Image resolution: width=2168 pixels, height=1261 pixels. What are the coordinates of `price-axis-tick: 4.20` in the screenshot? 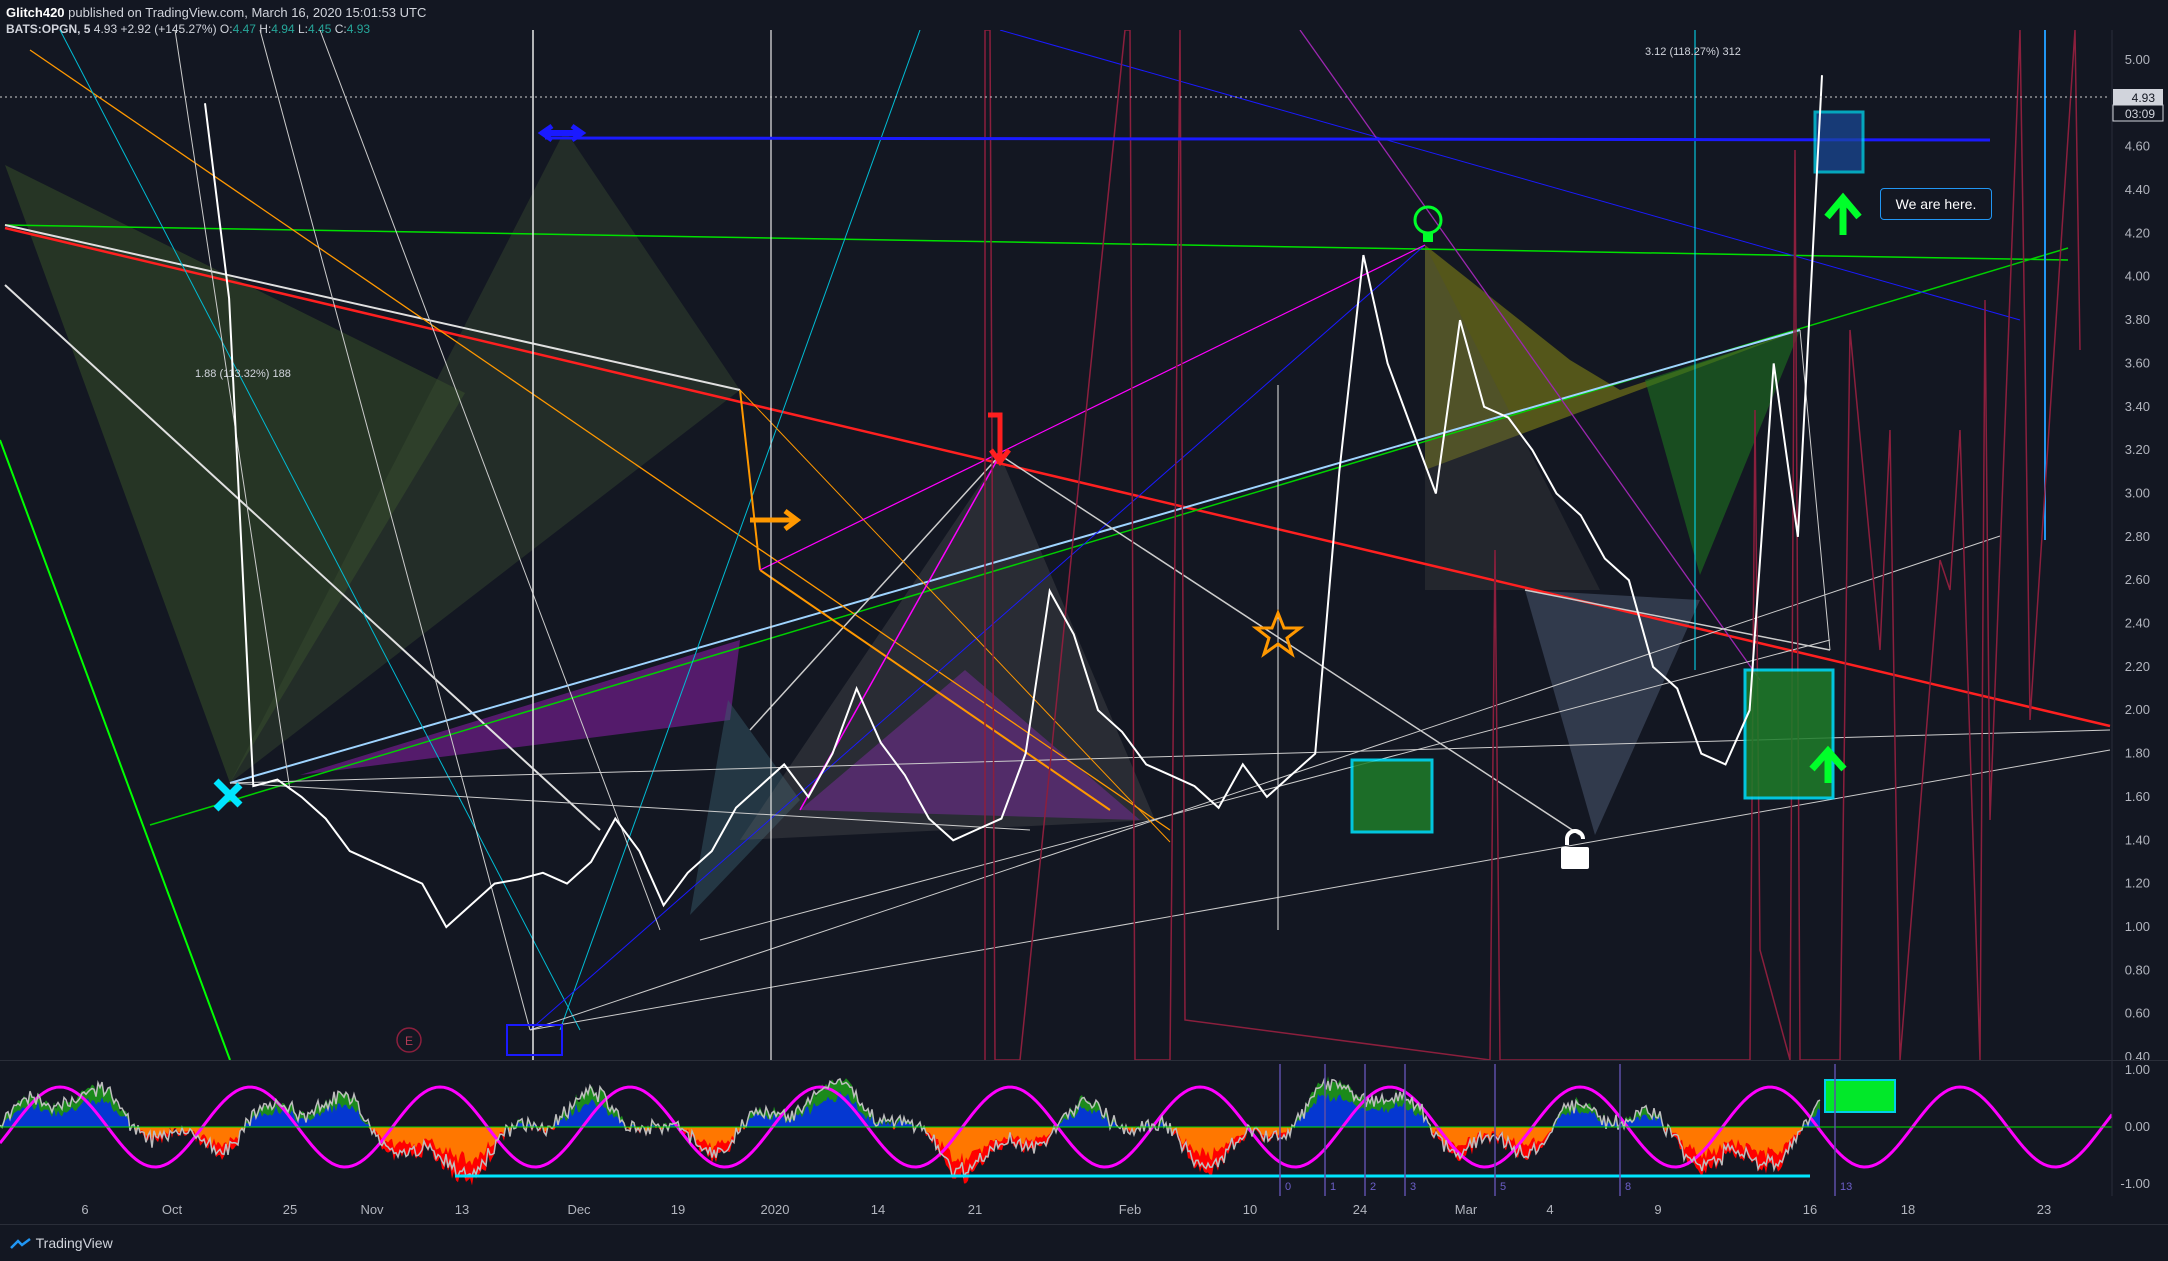 It's located at (2137, 232).